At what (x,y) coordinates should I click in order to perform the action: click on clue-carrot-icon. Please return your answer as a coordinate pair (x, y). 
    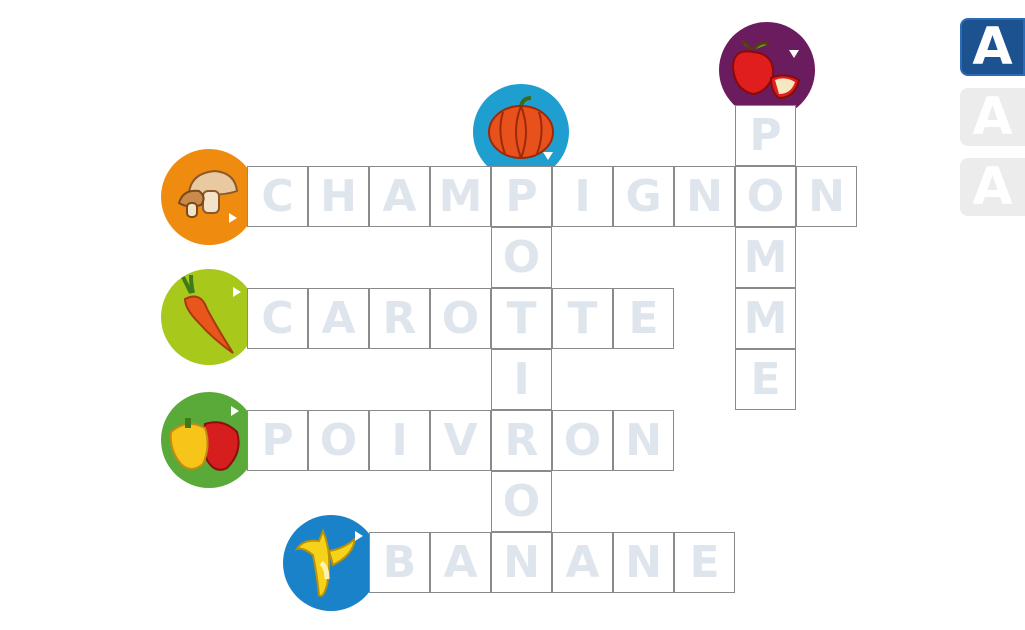
    Looking at the image, I should click on (209, 317).